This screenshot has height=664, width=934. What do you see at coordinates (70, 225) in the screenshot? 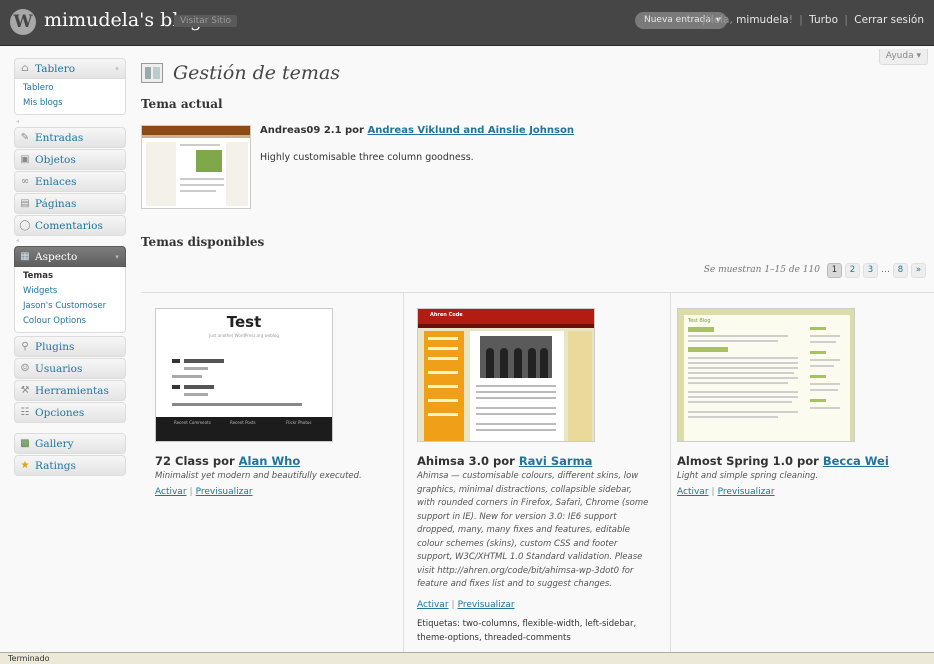
I see `menu-comentarios: ◯ Comentarios` at bounding box center [70, 225].